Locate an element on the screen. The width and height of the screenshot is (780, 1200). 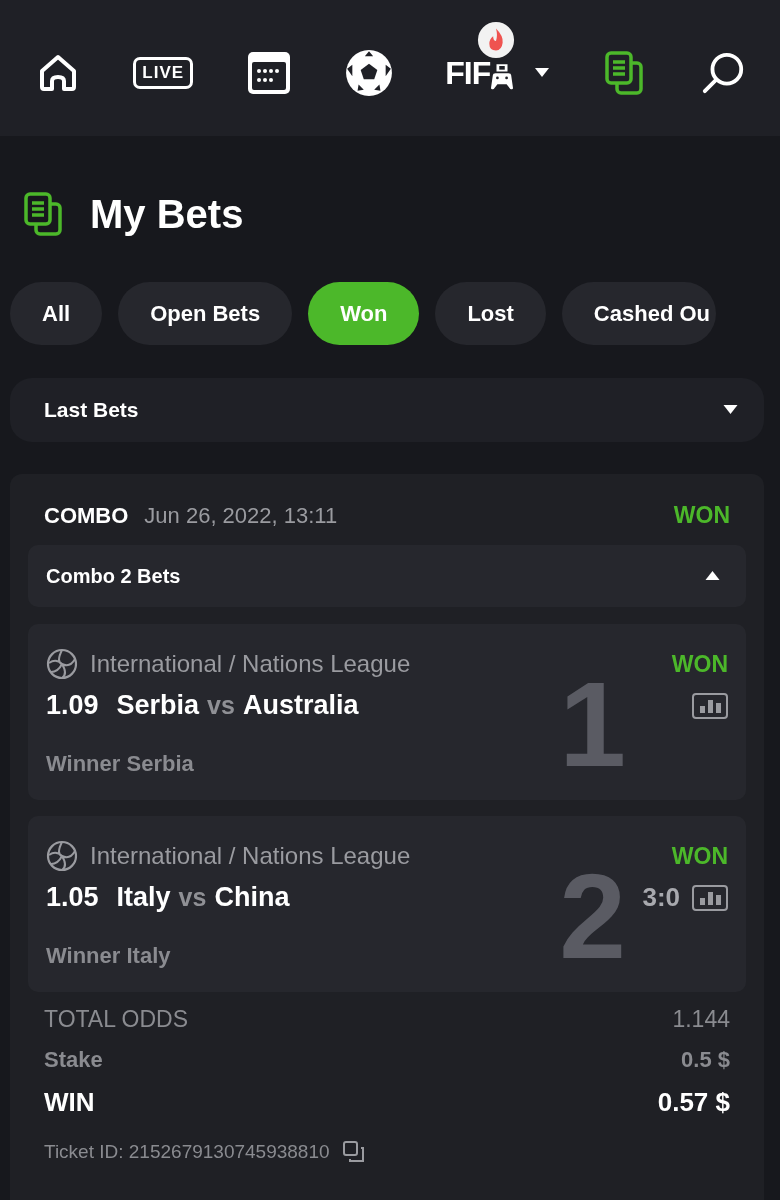
ticket-id: Ticket ID: 2152679130745938810 is located at coordinates (187, 1152).